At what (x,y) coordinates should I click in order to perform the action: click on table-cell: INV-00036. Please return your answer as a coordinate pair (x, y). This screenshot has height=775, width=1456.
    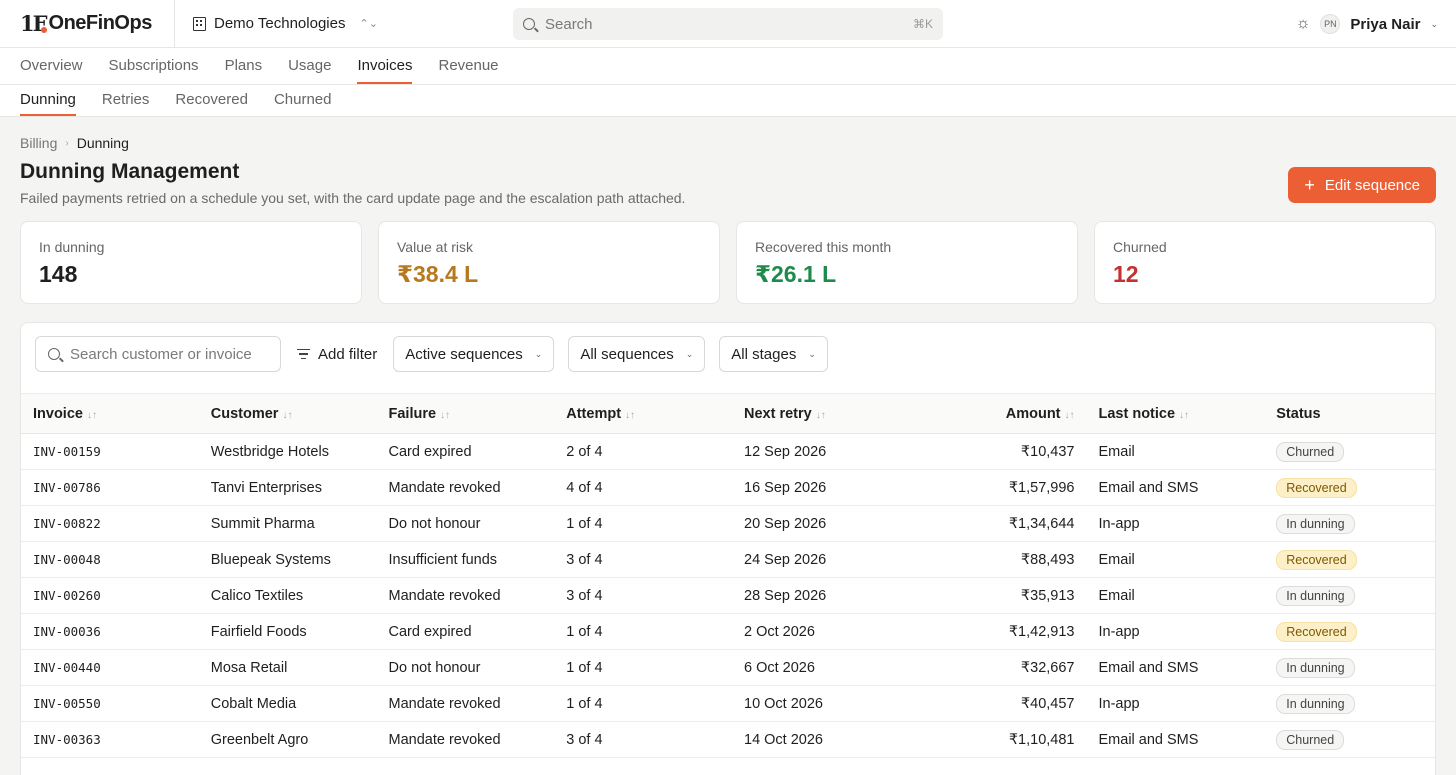
    Looking at the image, I should click on (110, 631).